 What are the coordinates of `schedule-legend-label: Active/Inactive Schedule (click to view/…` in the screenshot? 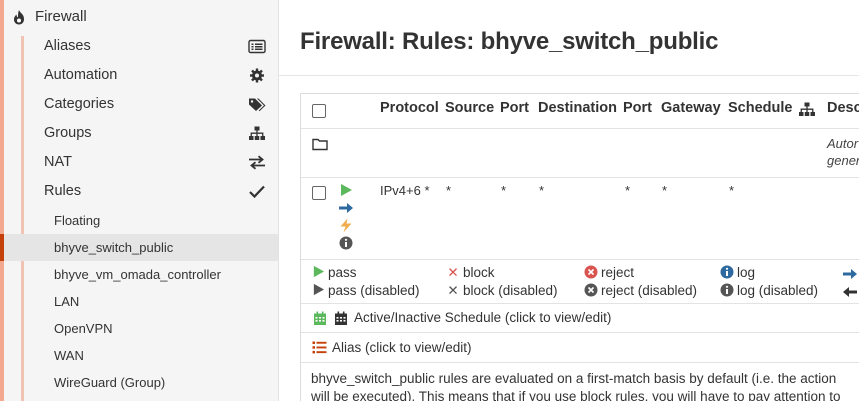 It's located at (483, 317).